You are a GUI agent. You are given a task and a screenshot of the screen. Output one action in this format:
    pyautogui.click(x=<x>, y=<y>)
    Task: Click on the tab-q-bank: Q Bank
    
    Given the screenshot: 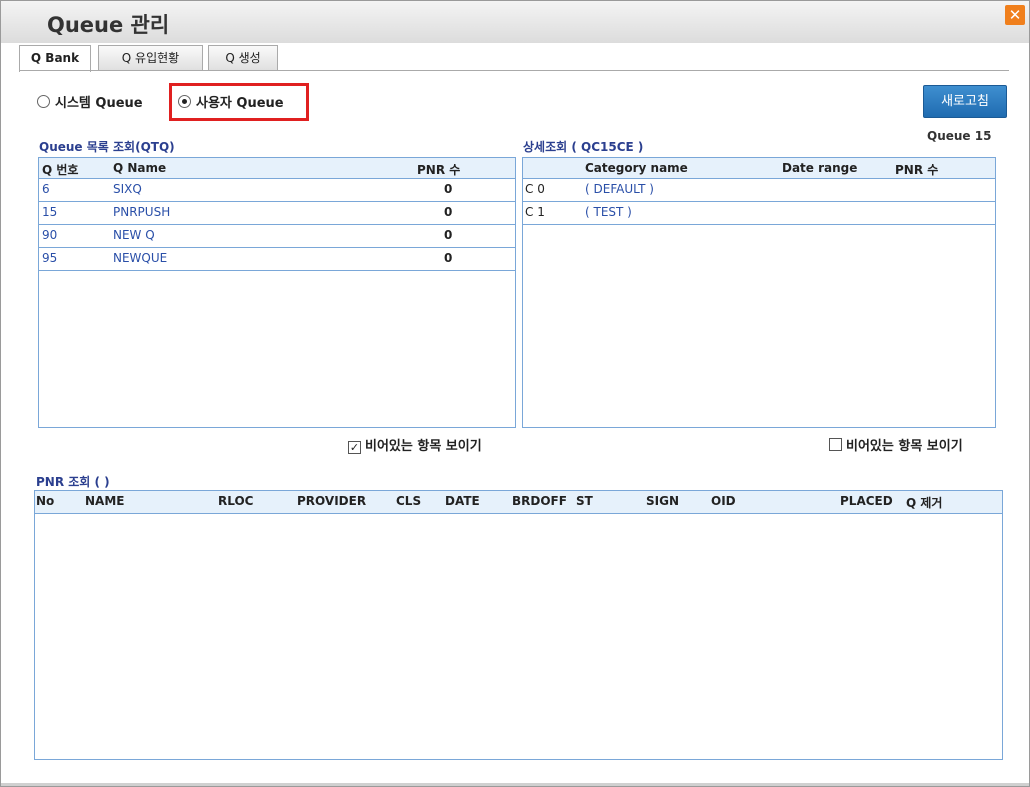 What is the action you would take?
    pyautogui.click(x=55, y=58)
    